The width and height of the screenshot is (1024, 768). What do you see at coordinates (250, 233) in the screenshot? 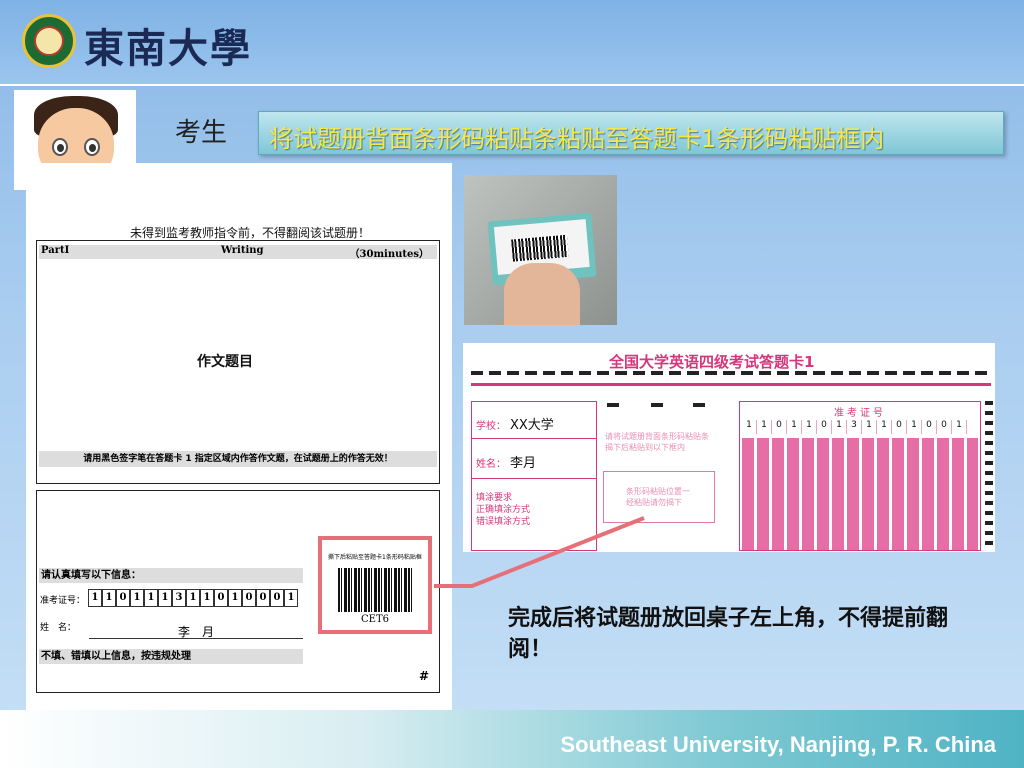
I see `booklet-notice: 未得到监考教师指令前，不得翻阅该试题册！` at bounding box center [250, 233].